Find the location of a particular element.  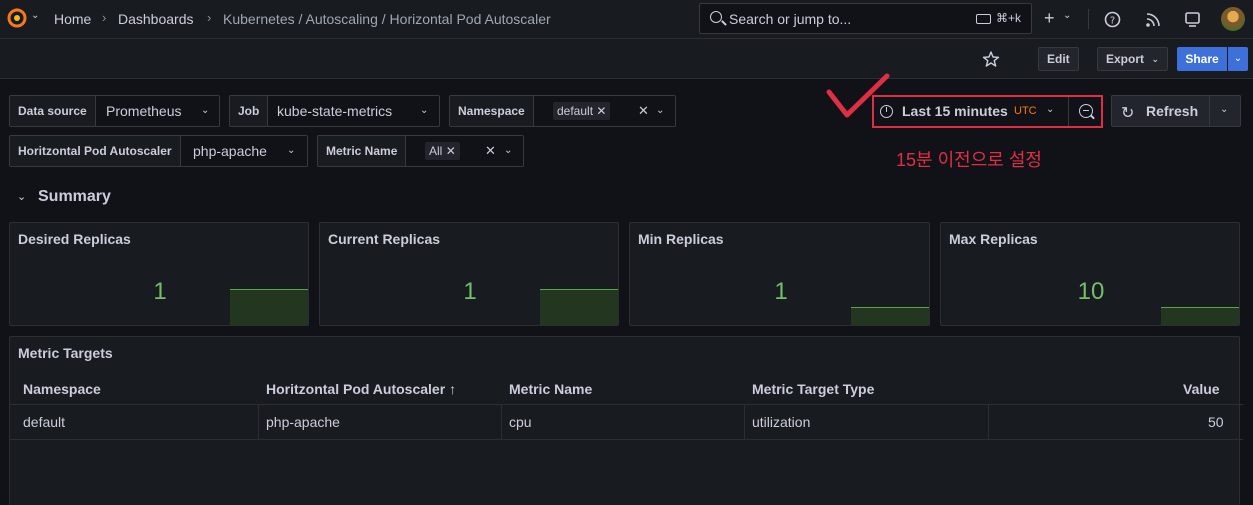

column-header-value: Value is located at coordinates (1201, 389).